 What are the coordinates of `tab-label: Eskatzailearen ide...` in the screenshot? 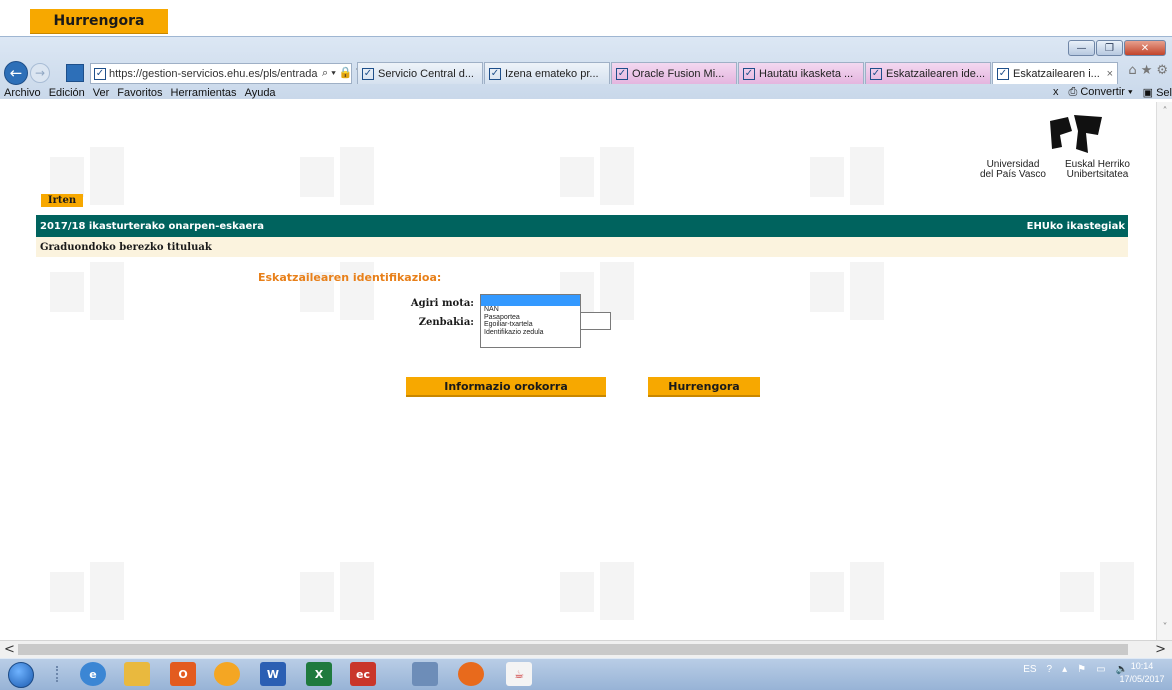 It's located at (936, 73).